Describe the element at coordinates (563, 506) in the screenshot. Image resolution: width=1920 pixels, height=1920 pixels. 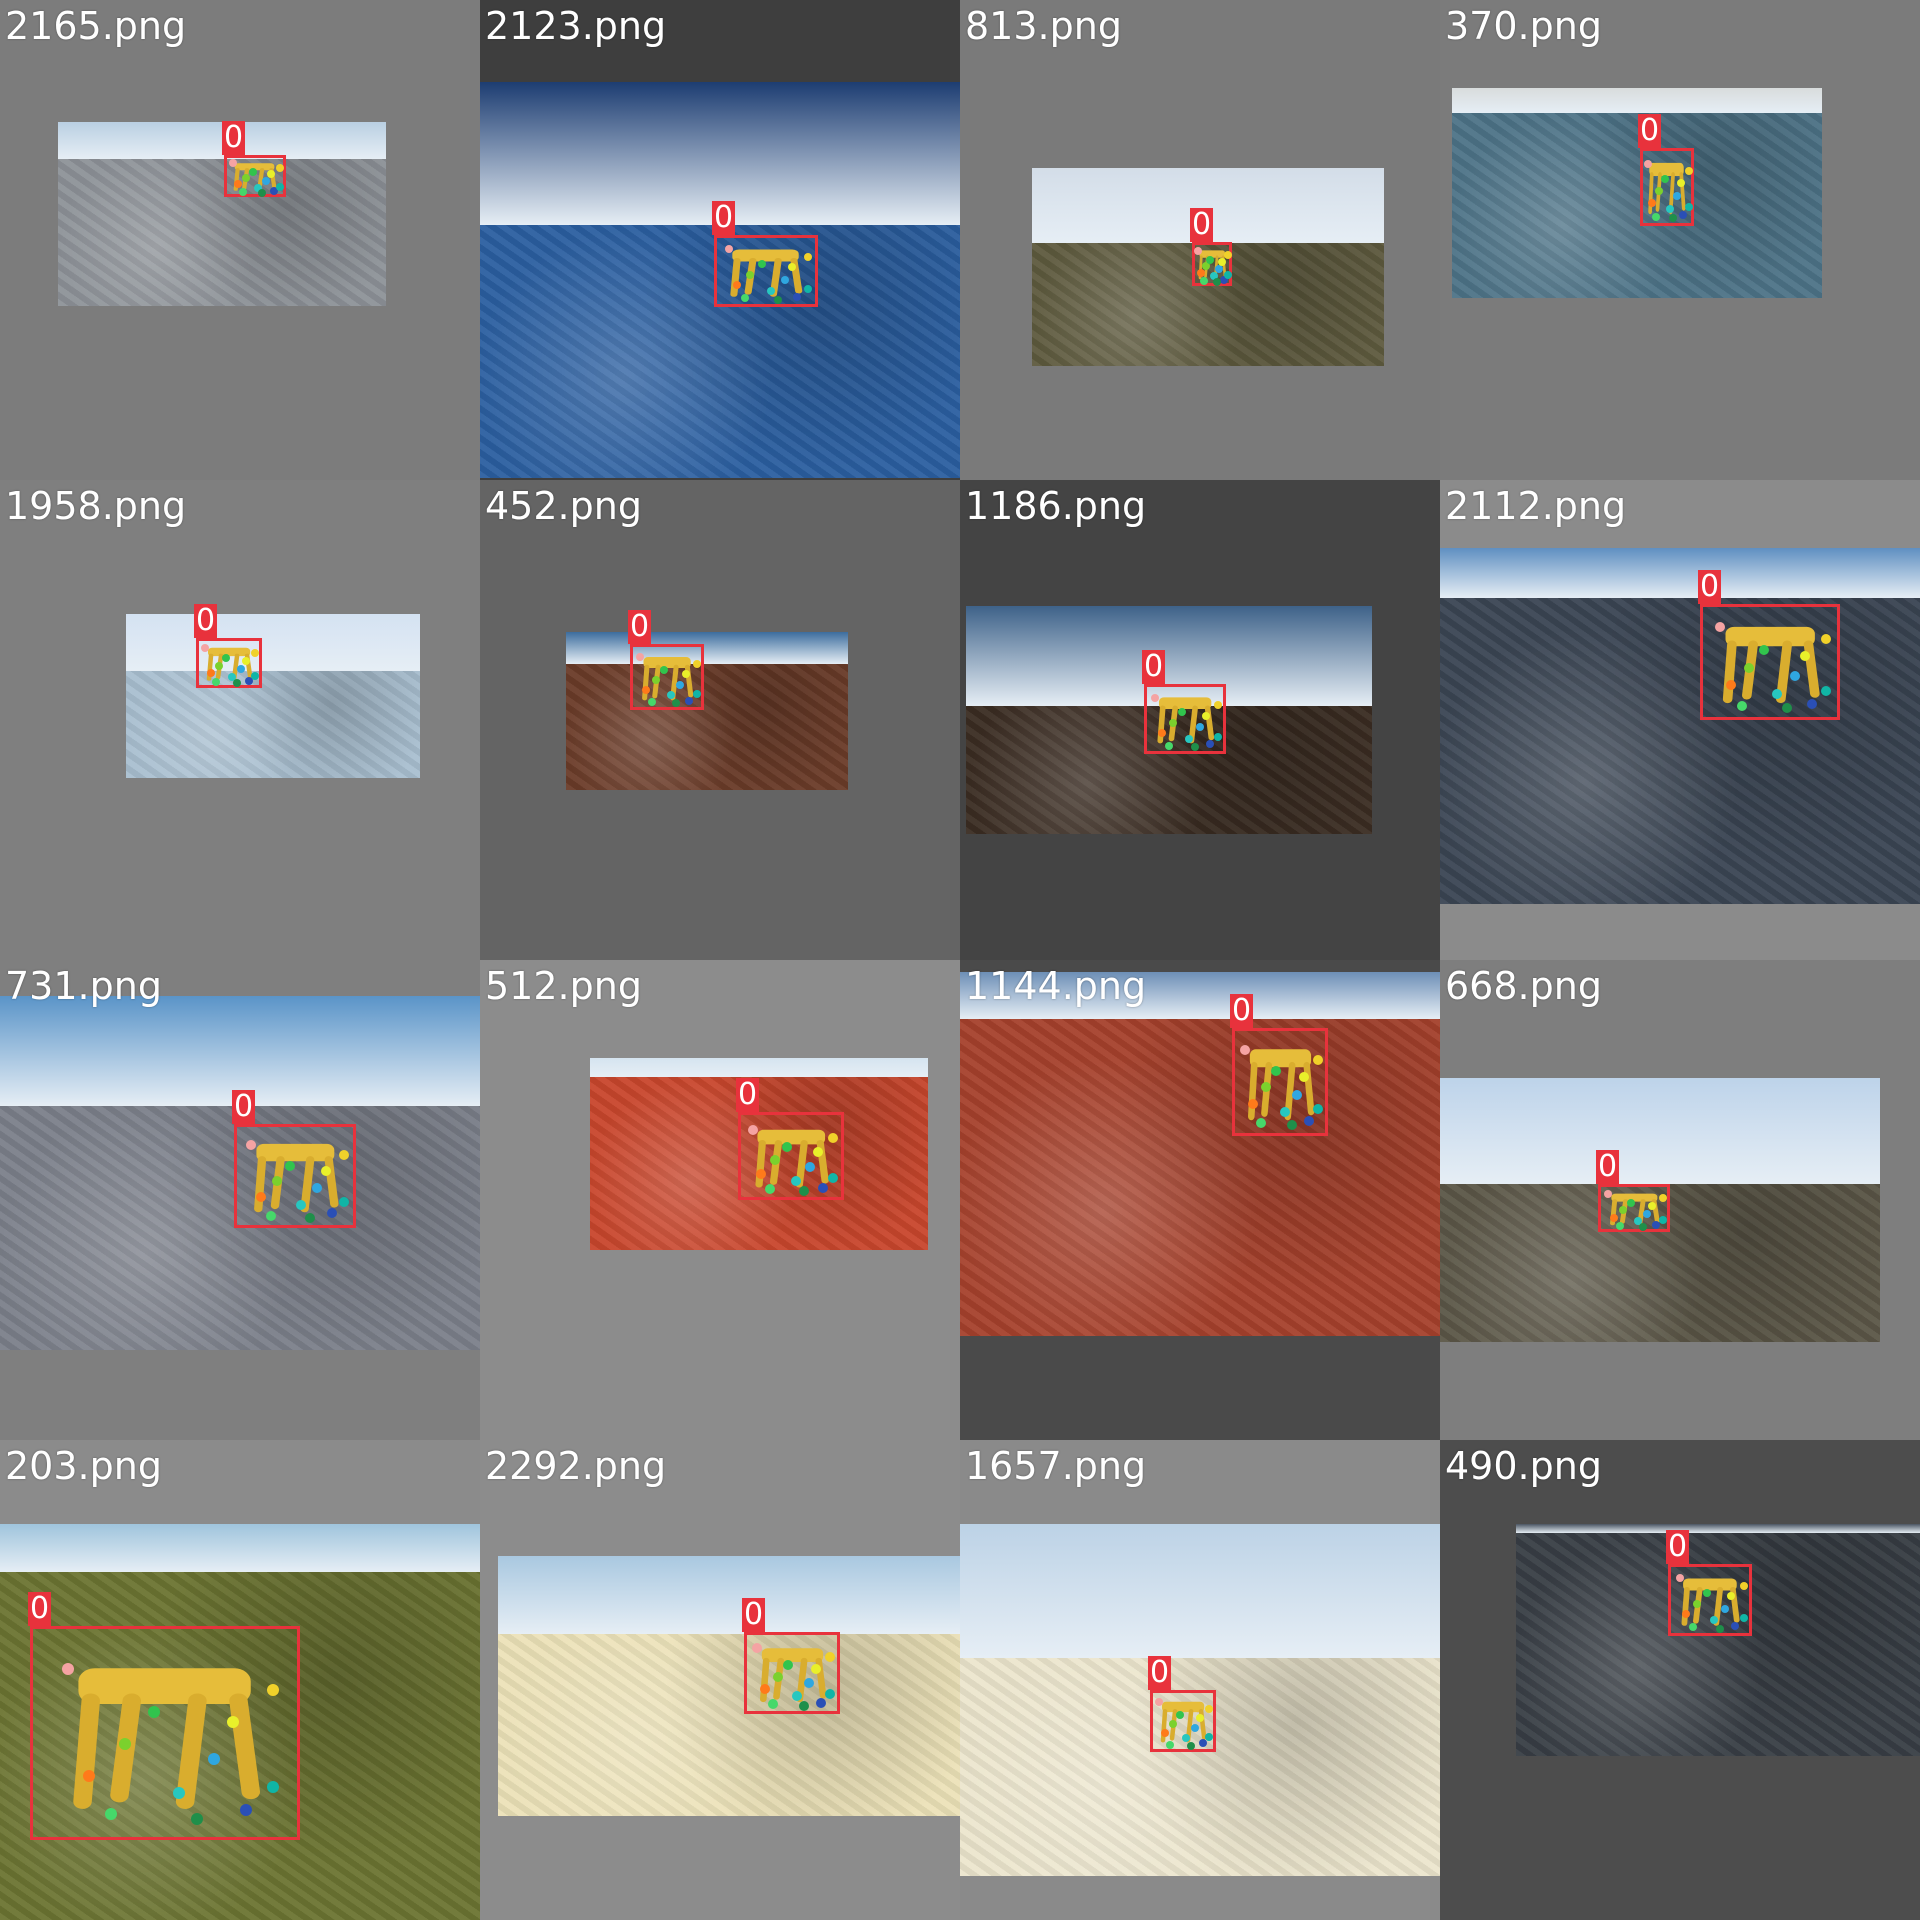
I see `filename-caption: 452.png` at that location.